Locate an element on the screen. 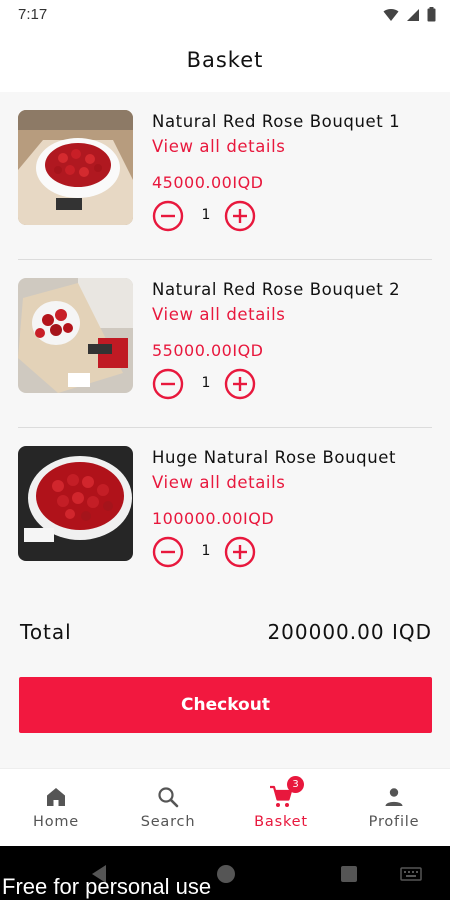 The image size is (450, 900). nav-label: Profile is located at coordinates (394, 822).